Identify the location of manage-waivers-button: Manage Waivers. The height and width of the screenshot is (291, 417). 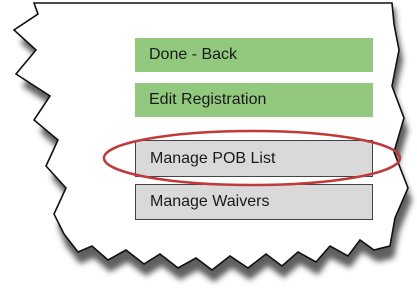
(254, 202).